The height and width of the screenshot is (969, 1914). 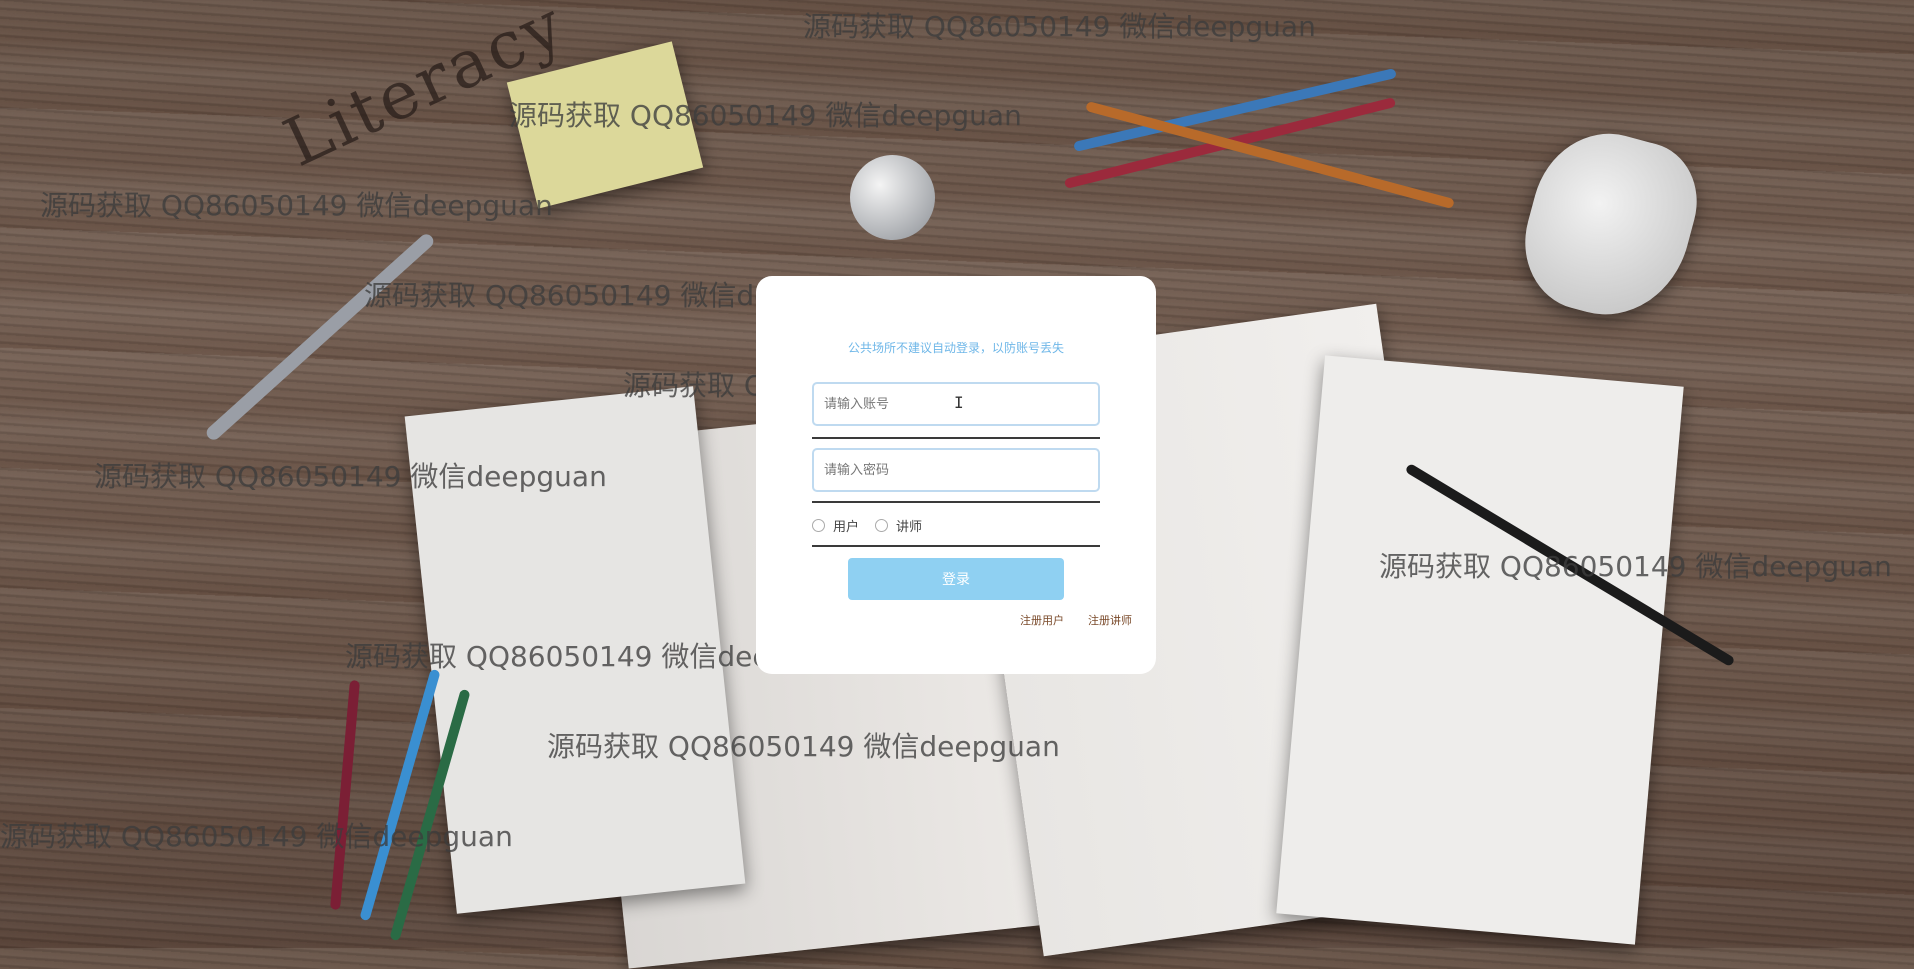 What do you see at coordinates (955, 348) in the screenshot?
I see `auto-login-notice: 公共场所不建议自动登录，以防账号丢失` at bounding box center [955, 348].